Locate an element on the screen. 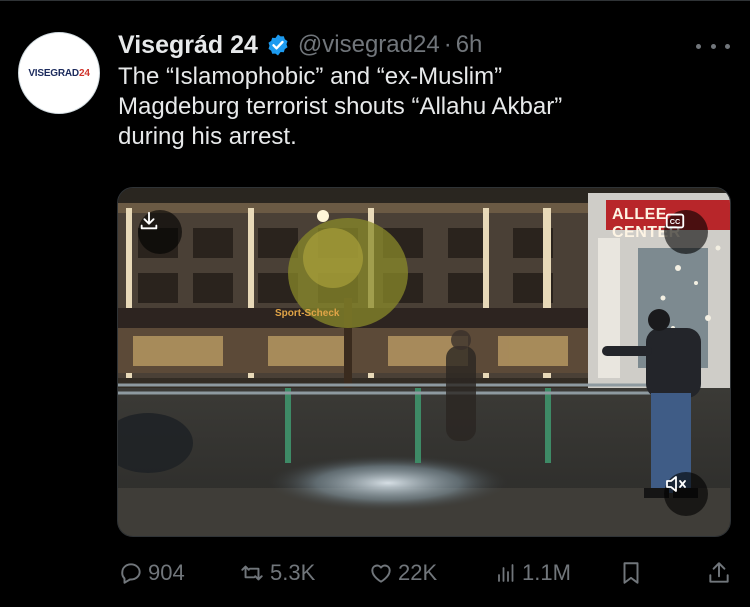 Image resolution: width=750 pixels, height=607 pixels. cc-icon: CC is located at coordinates (675, 221).